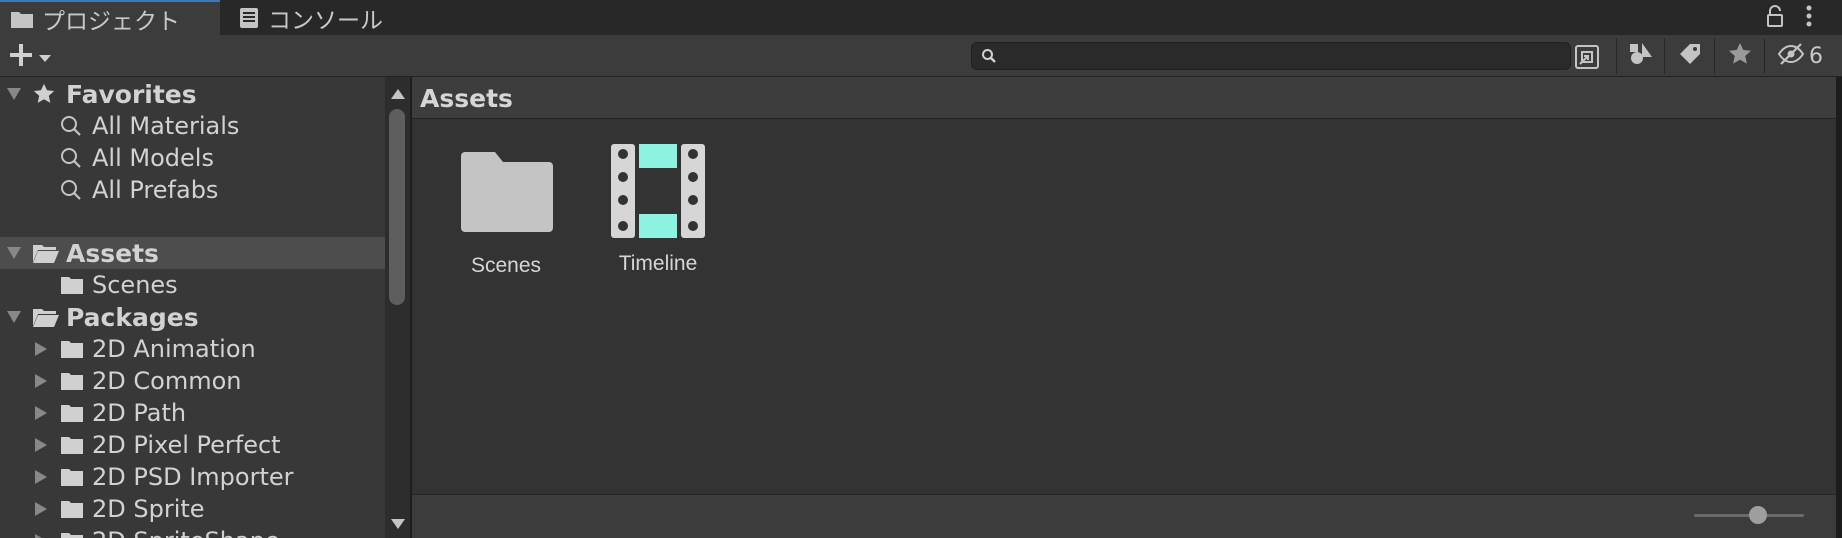 This screenshot has height=538, width=1842. I want to click on favorites-button, so click(1739, 56).